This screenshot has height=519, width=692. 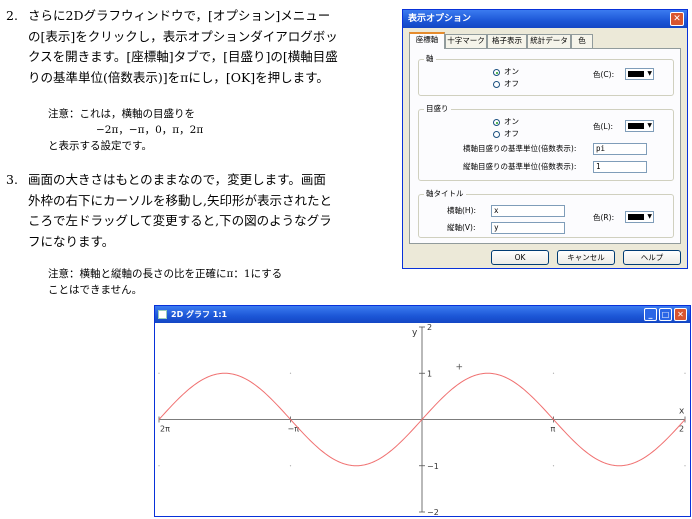 What do you see at coordinates (429, 373) in the screenshot?
I see `y-tick-label: 1` at bounding box center [429, 373].